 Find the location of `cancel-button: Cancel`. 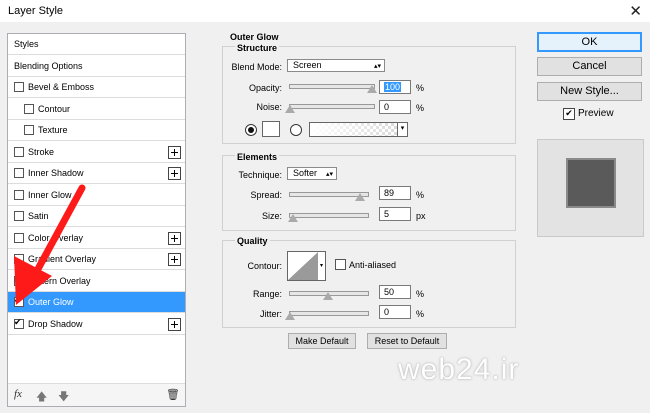

cancel-button: Cancel is located at coordinates (589, 66).